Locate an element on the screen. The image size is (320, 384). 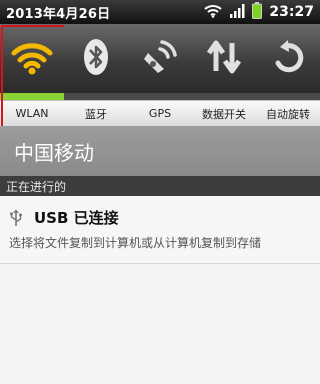
status-bar: 2013年4月26日 23:27 is located at coordinates (160, 12).